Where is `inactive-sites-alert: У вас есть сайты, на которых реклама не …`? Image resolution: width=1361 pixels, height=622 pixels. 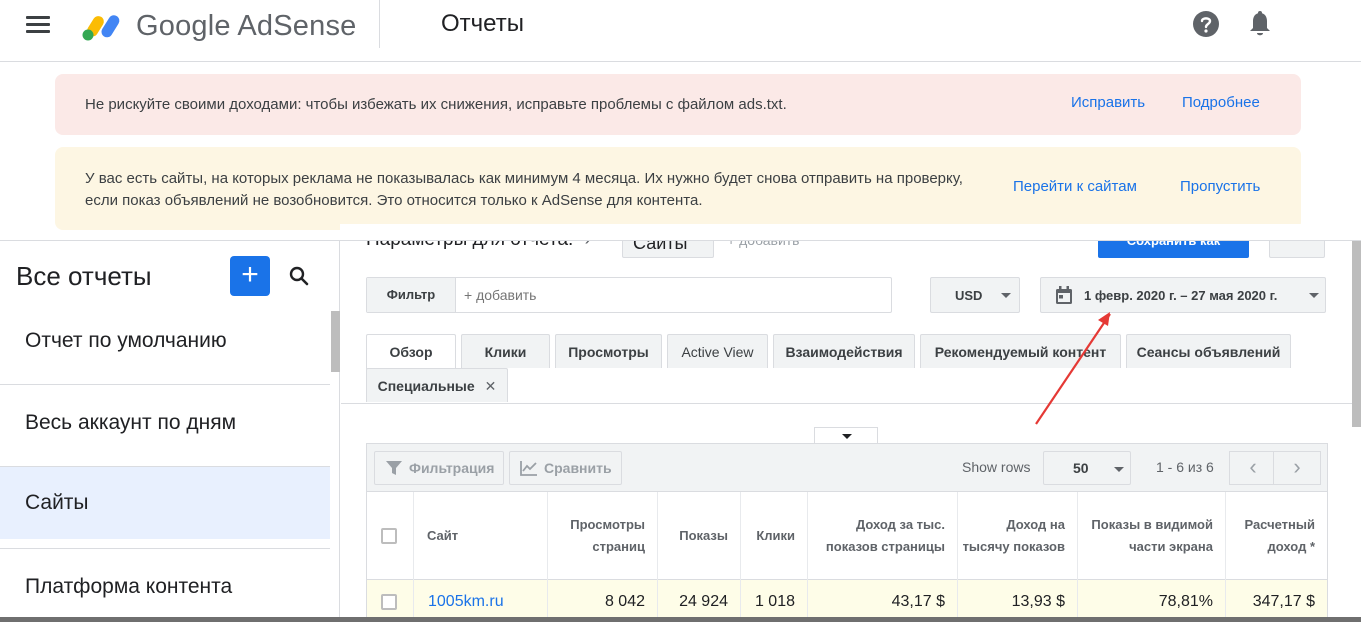 inactive-sites-alert: У вас есть сайты, на которых реклама не … is located at coordinates (678, 188).